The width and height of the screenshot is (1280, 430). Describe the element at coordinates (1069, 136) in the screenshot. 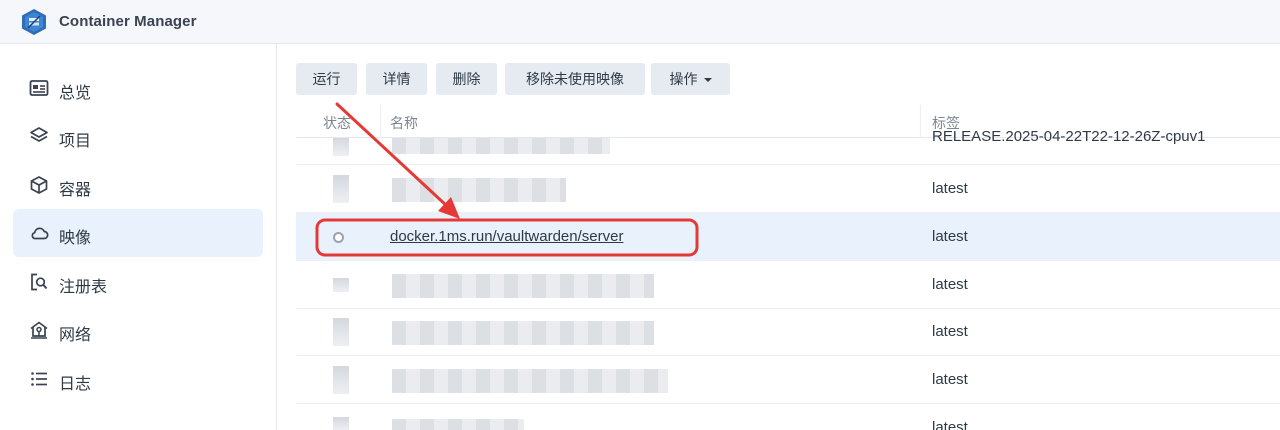

I see `image-tag: RELEASE.2025-04-22T22-12-26Z-cpuv1` at that location.